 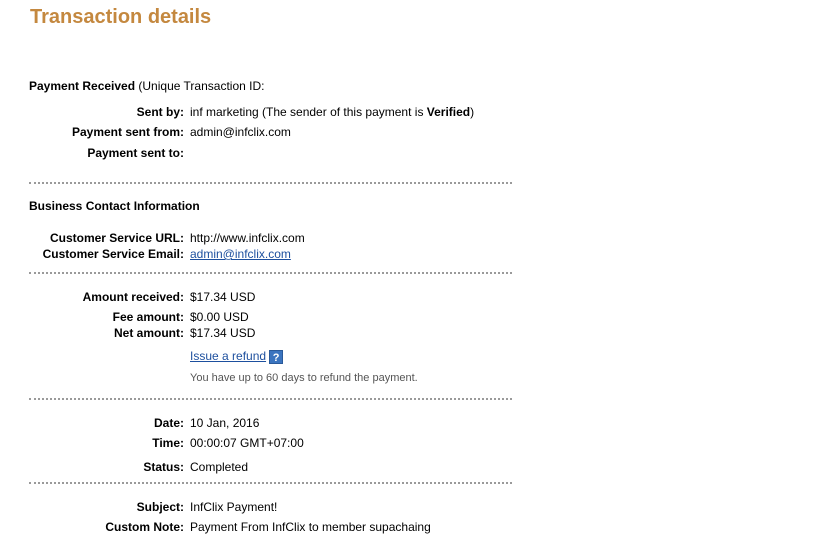 I want to click on net-amount-value: $17.34 USD, so click(x=223, y=333).